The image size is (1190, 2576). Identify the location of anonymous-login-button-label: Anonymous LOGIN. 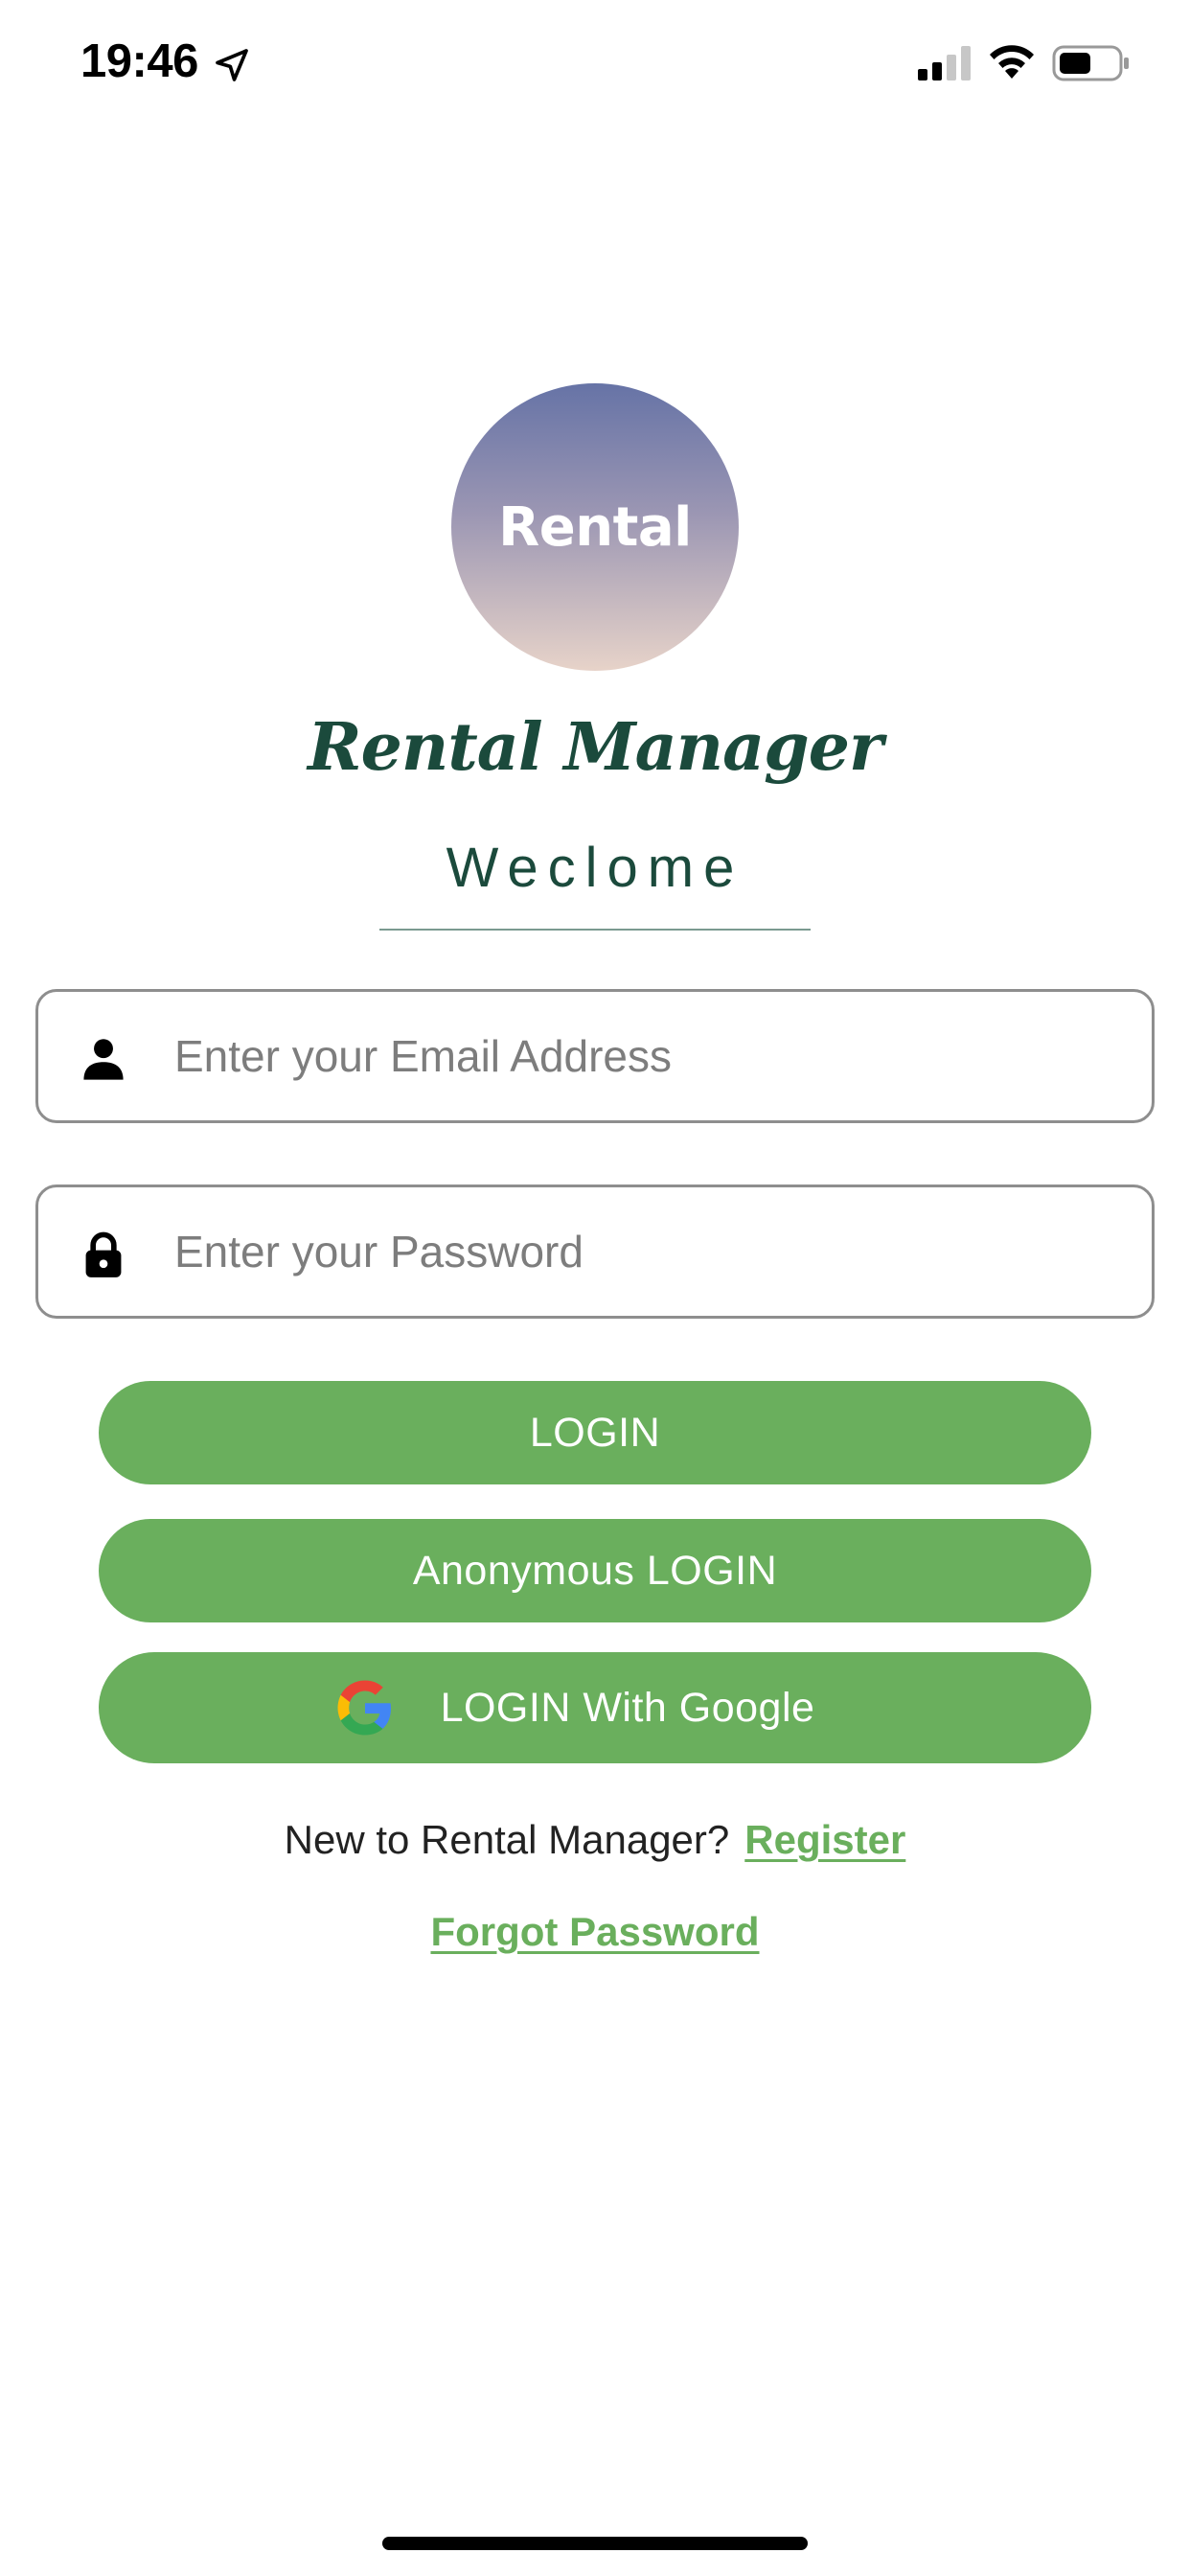
(595, 1570).